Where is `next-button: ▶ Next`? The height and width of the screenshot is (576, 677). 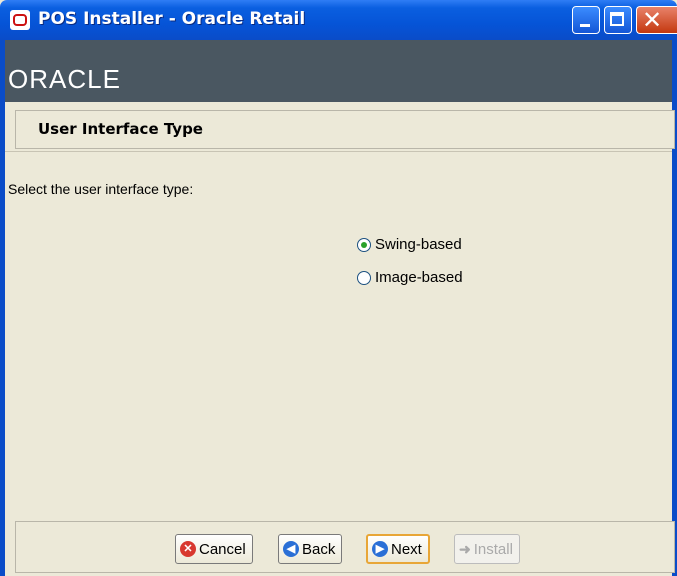 next-button: ▶ Next is located at coordinates (398, 549).